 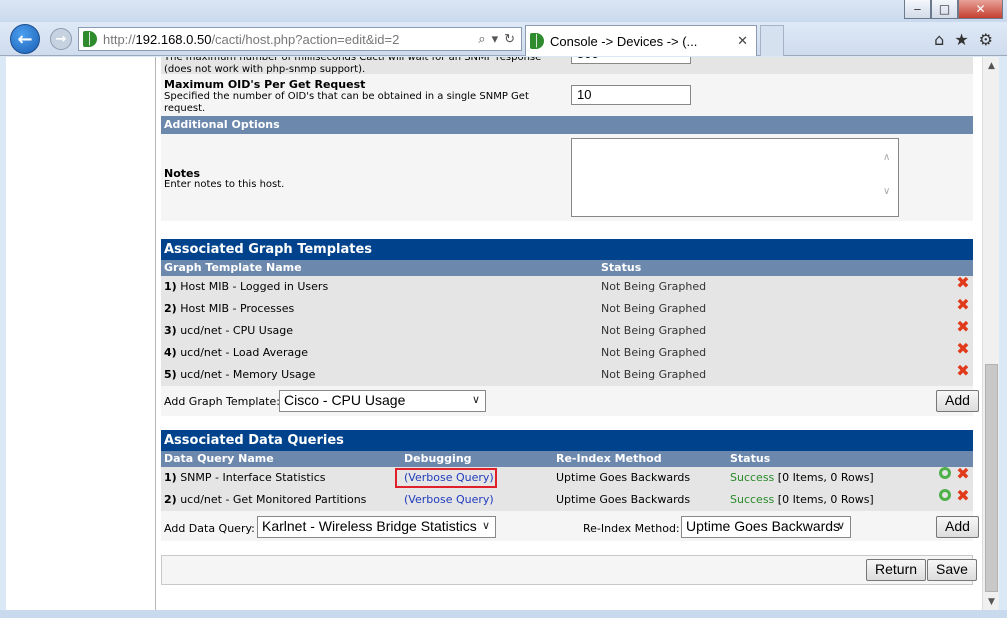 I want to click on data-query-name: 1) SNMP - Interface Statistics, so click(x=245, y=477).